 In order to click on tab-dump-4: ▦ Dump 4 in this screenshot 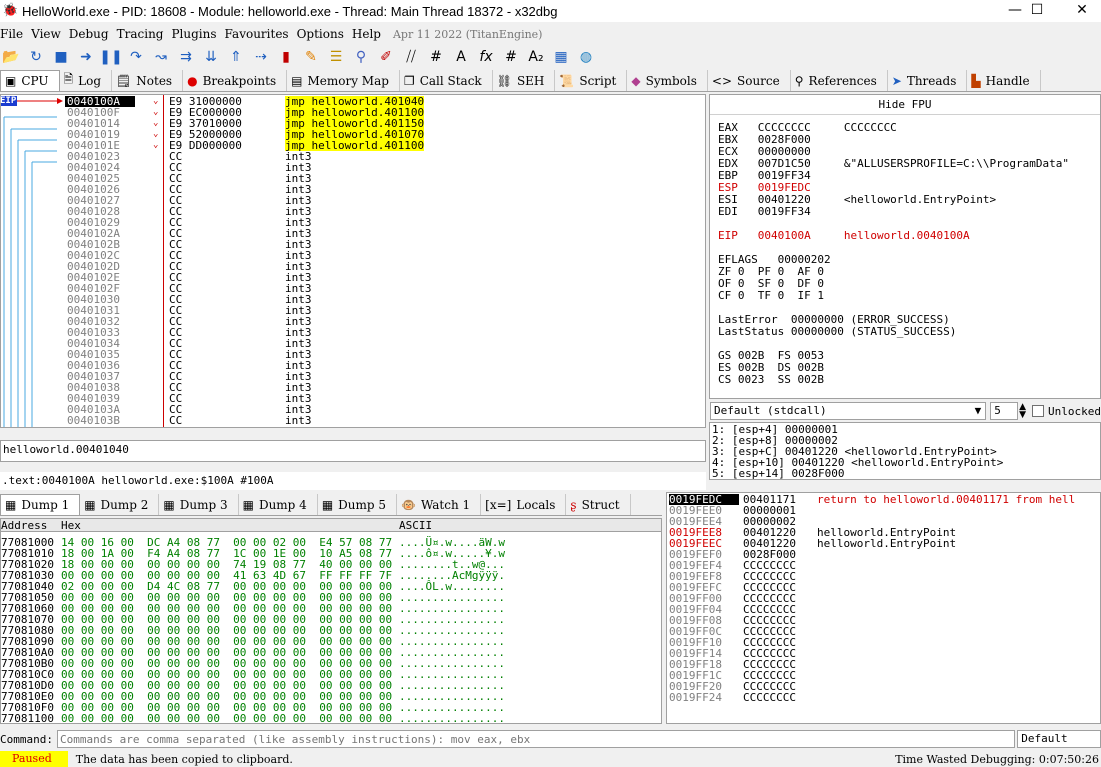, I will do `click(278, 504)`.